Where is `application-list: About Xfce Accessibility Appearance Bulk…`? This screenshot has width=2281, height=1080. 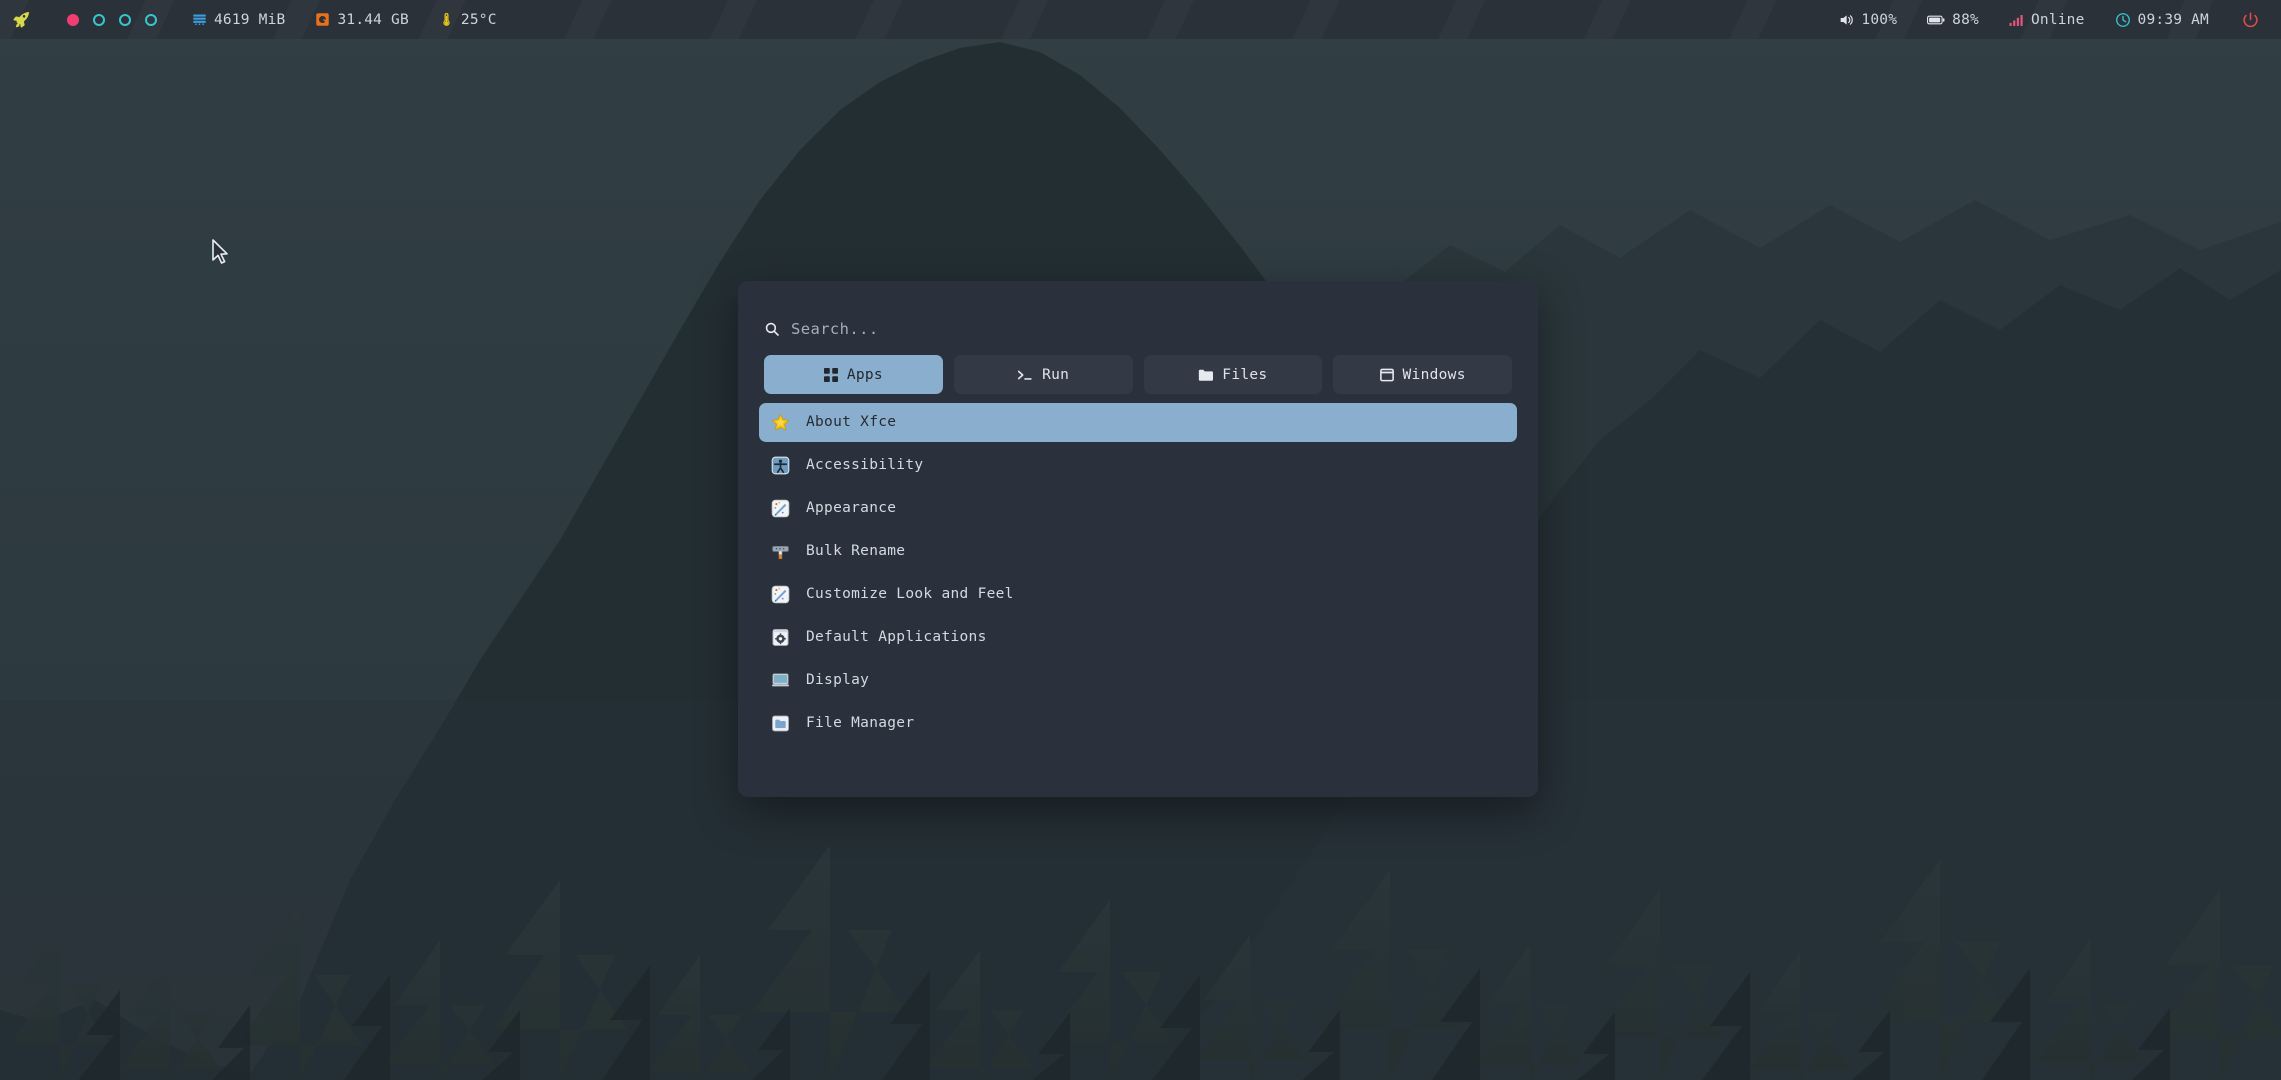
application-list: About Xfce Accessibility Appearance Bulk… is located at coordinates (1138, 570).